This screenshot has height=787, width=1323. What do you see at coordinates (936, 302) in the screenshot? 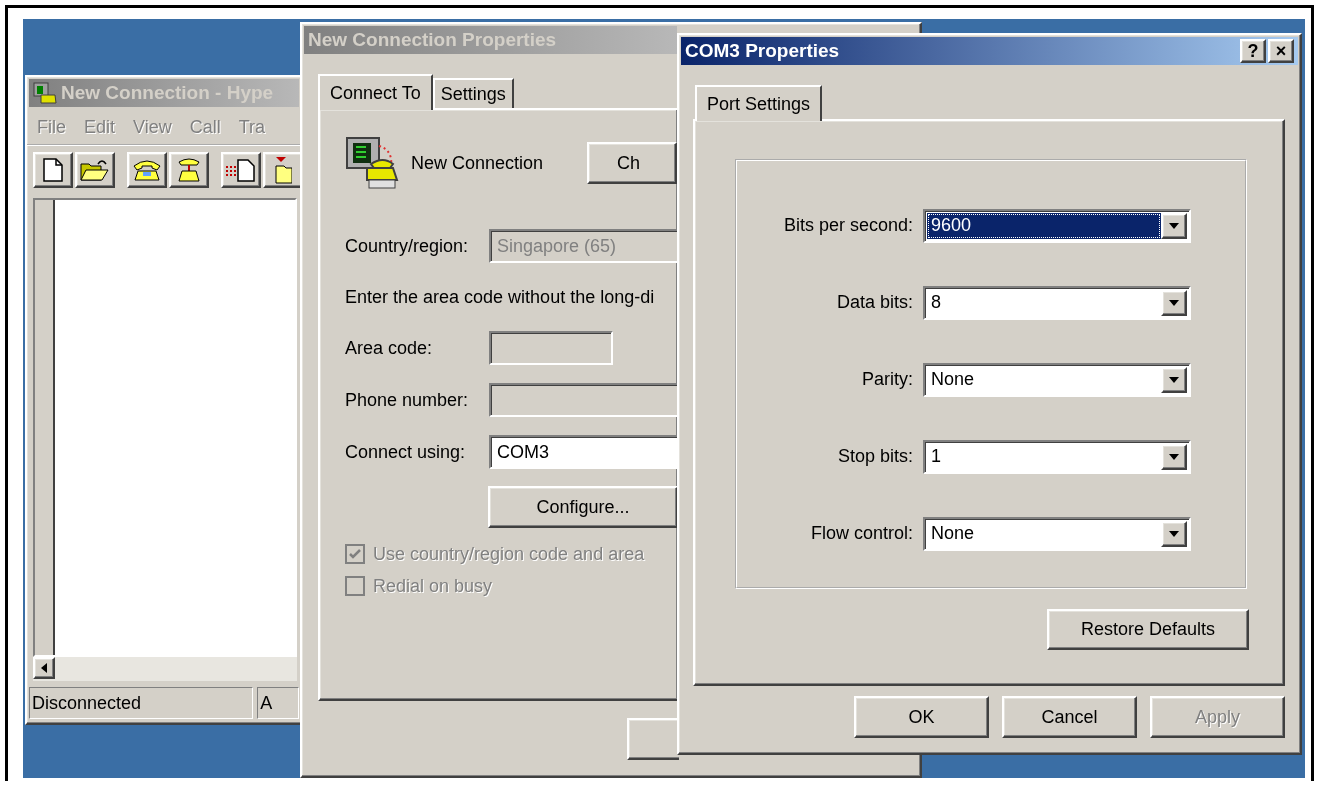
I see `dropdown-value: 8` at bounding box center [936, 302].